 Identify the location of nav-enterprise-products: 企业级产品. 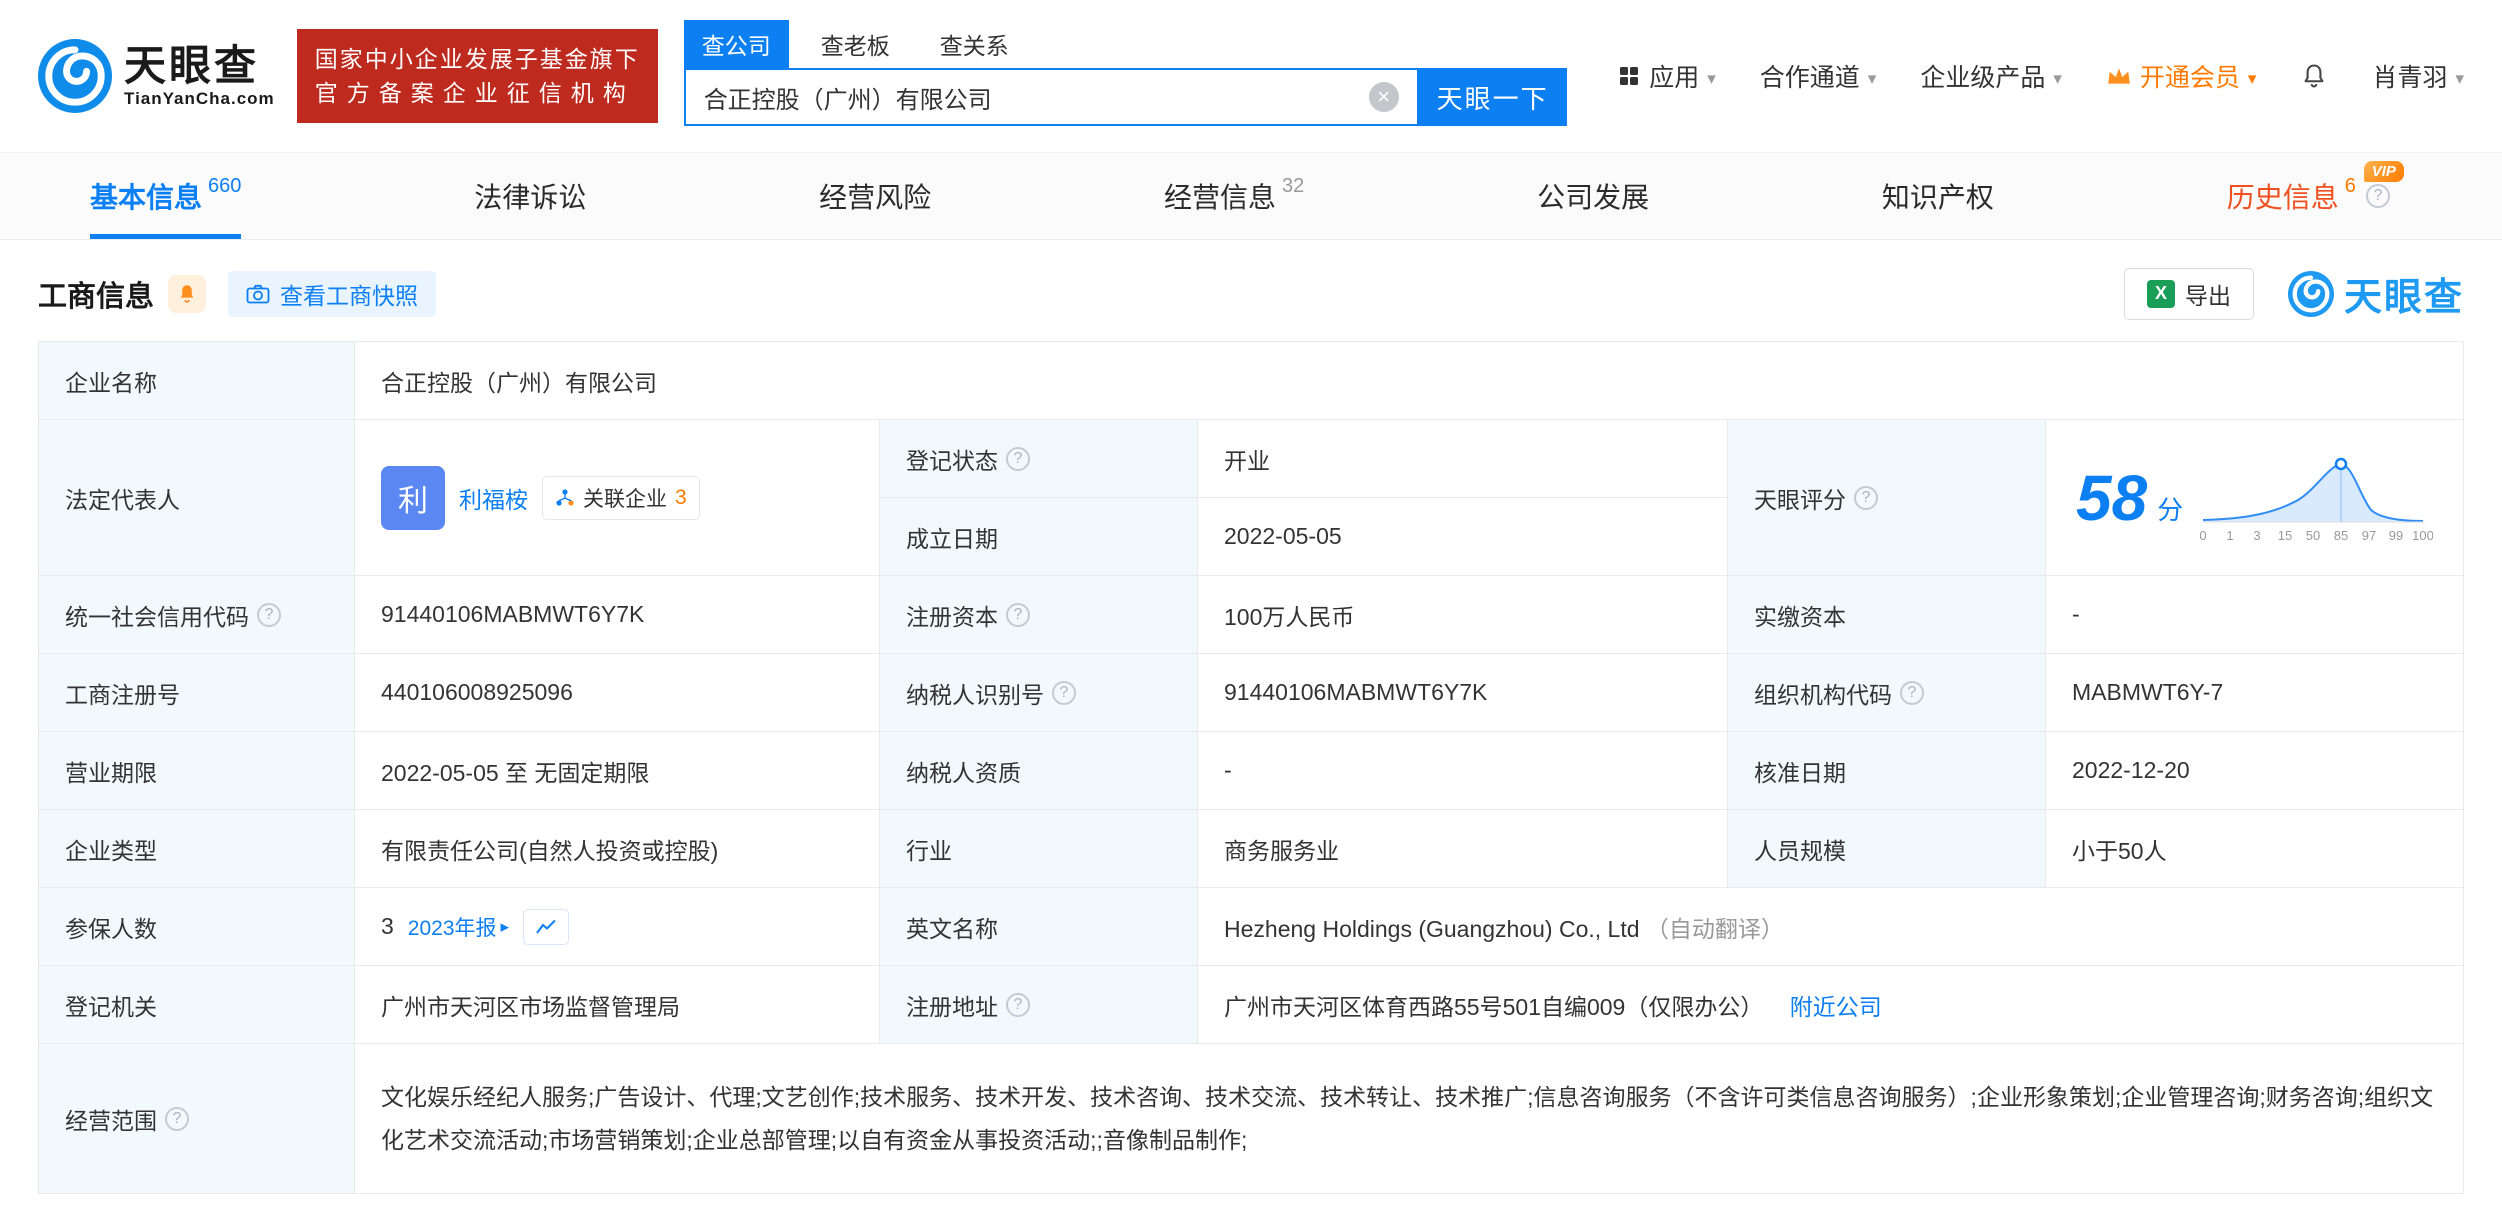
(1991, 76).